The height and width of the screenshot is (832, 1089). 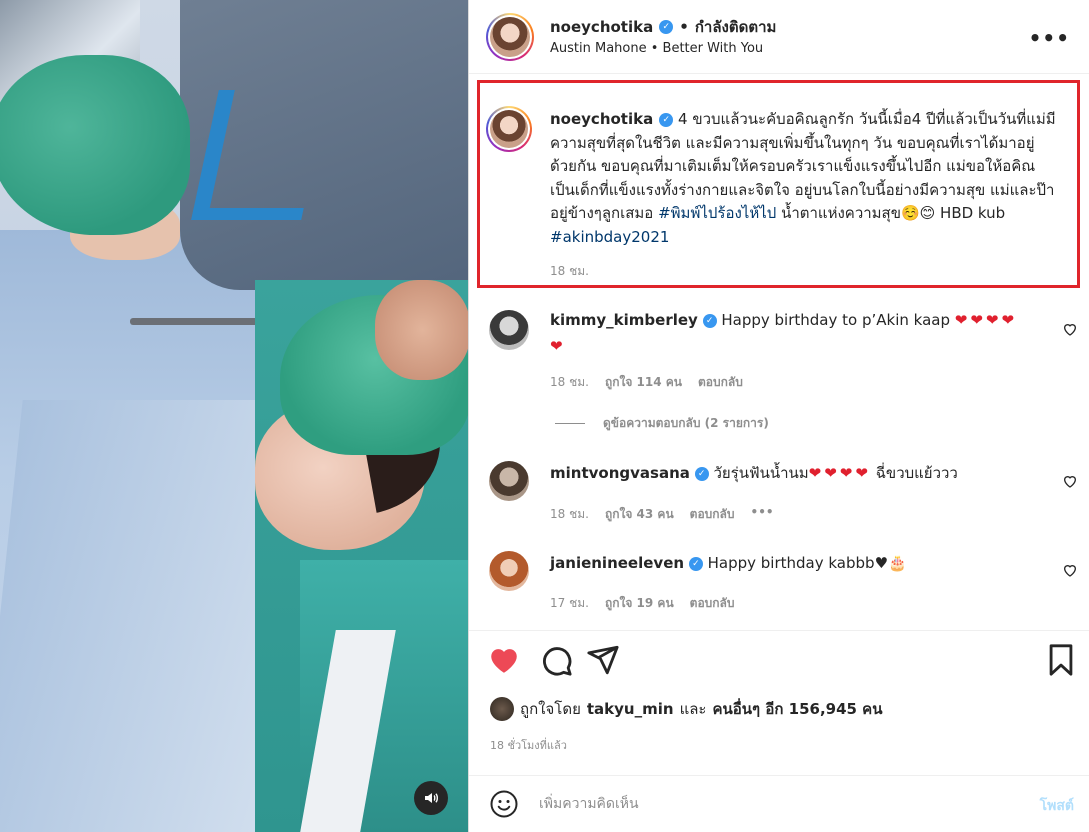 What do you see at coordinates (759, 804) in the screenshot?
I see `comment-input` at bounding box center [759, 804].